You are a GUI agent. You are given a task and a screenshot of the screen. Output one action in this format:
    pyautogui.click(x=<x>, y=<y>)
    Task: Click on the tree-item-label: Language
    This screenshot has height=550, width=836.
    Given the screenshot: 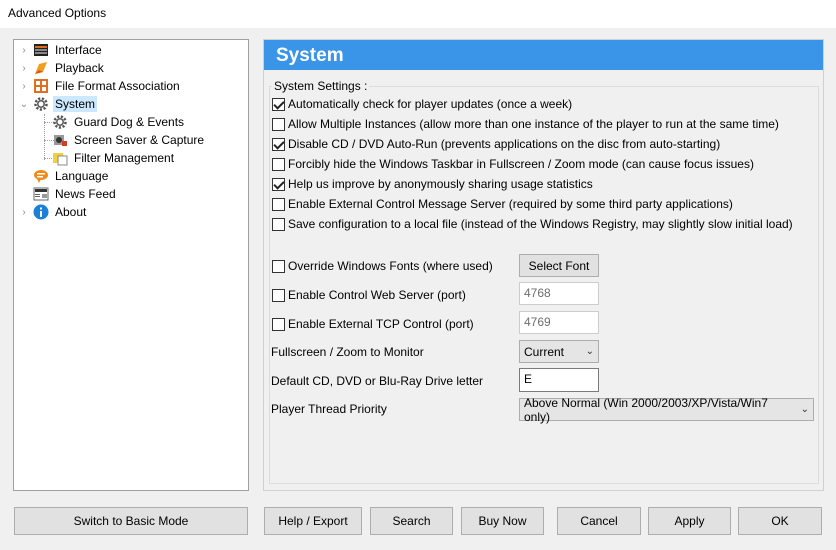 What is the action you would take?
    pyautogui.click(x=82, y=176)
    